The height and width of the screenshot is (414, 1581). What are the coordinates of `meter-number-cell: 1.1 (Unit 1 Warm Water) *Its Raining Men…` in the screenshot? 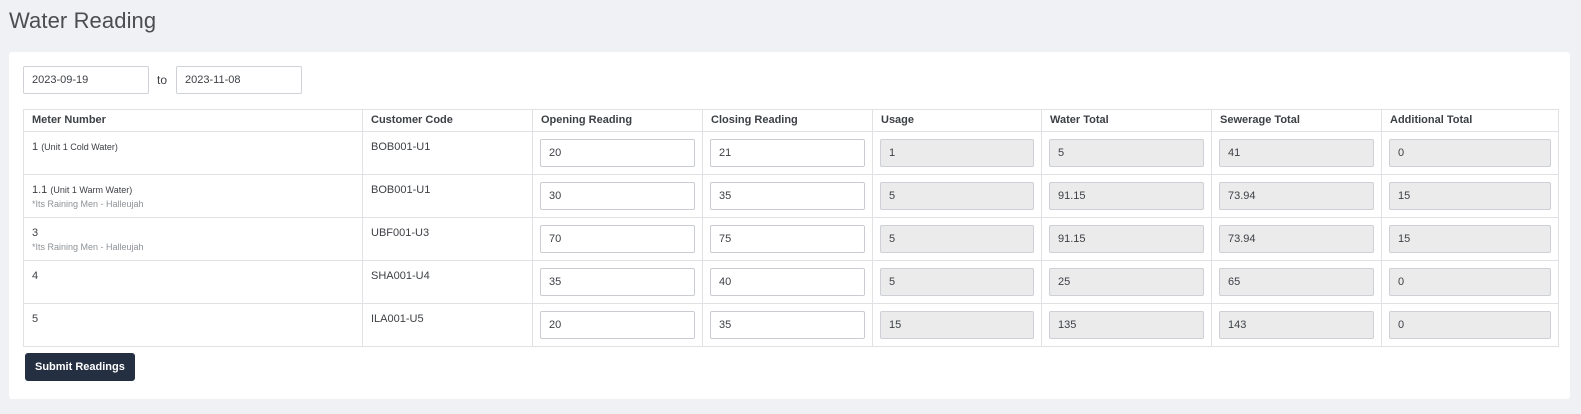 It's located at (193, 196).